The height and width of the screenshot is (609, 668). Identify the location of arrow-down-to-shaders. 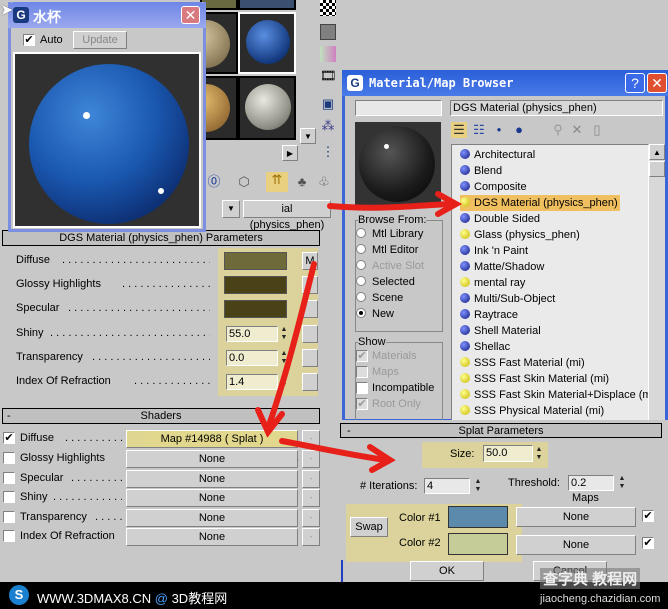
(291, 346).